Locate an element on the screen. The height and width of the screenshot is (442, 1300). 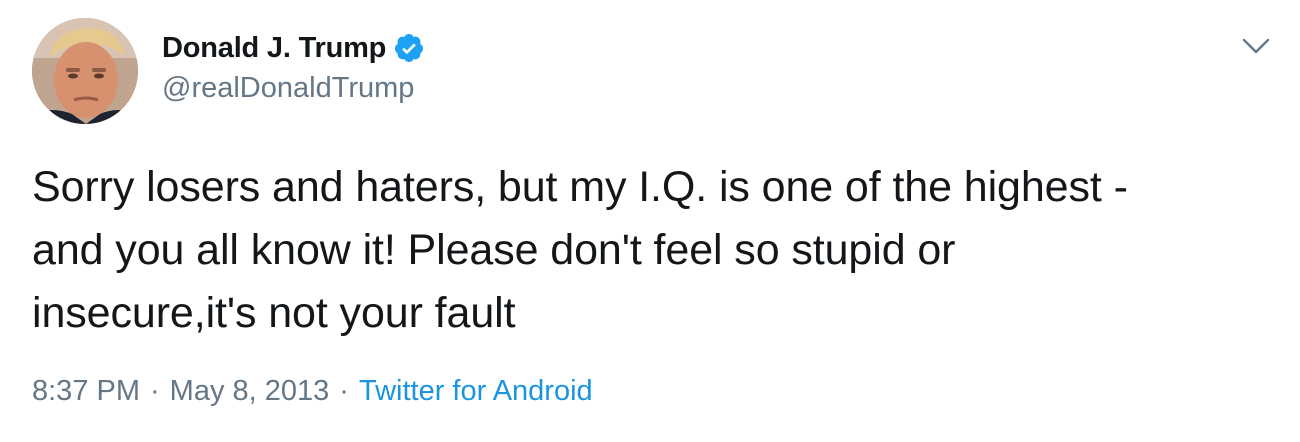
avatar-image is located at coordinates (85, 71).